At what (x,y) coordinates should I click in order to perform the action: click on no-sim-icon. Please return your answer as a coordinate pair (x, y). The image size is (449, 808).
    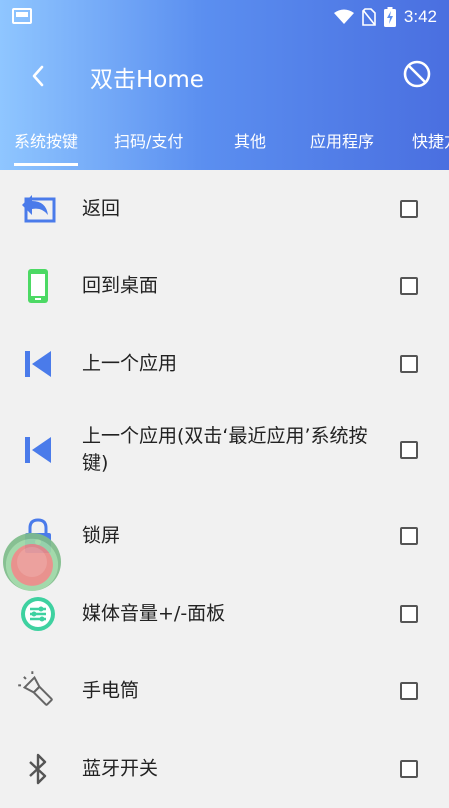
    Looking at the image, I should click on (369, 17).